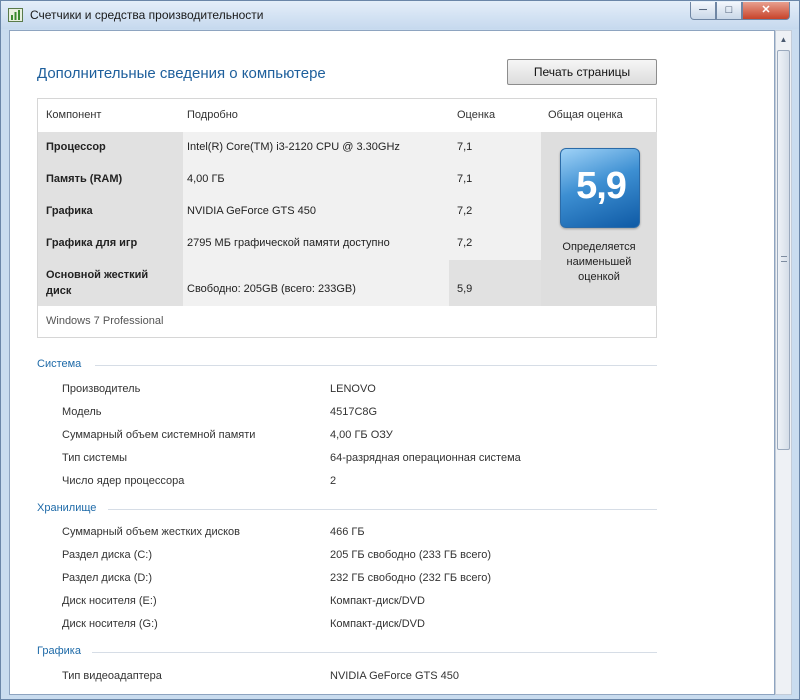  I want to click on close-button: ✕, so click(766, 11).